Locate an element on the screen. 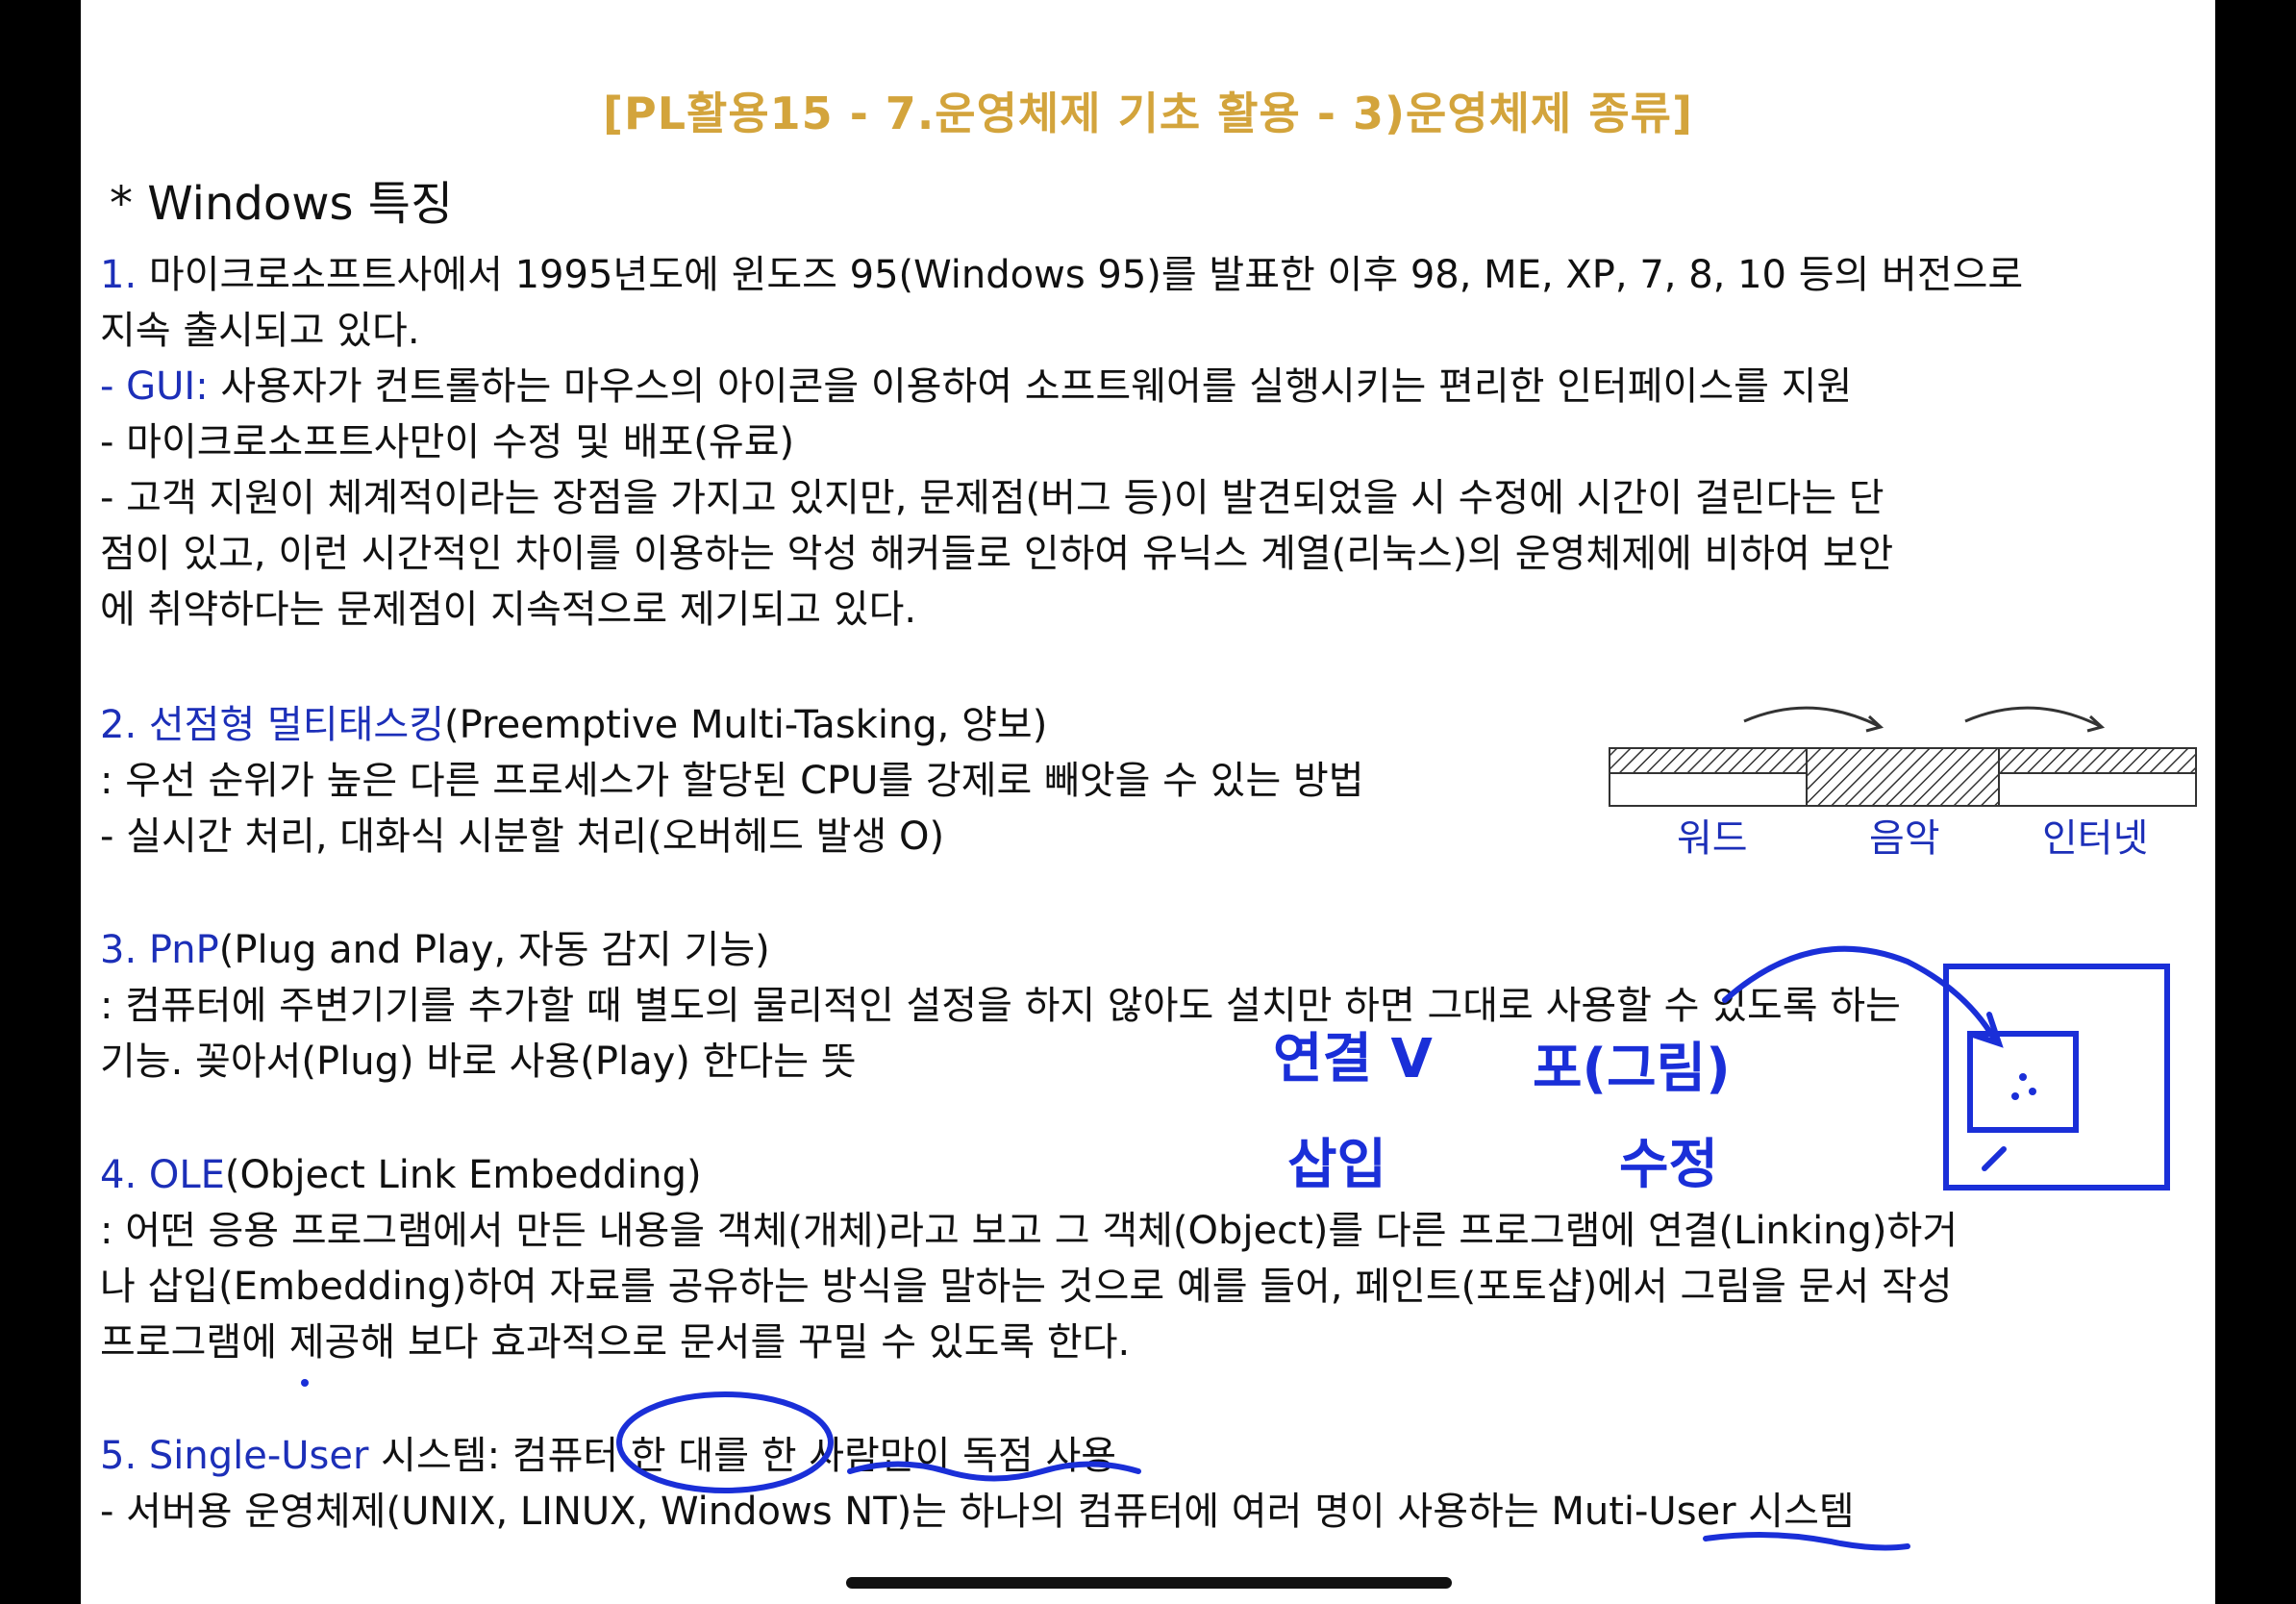  ink-text-link: 연결 V is located at coordinates (1353, 1059).